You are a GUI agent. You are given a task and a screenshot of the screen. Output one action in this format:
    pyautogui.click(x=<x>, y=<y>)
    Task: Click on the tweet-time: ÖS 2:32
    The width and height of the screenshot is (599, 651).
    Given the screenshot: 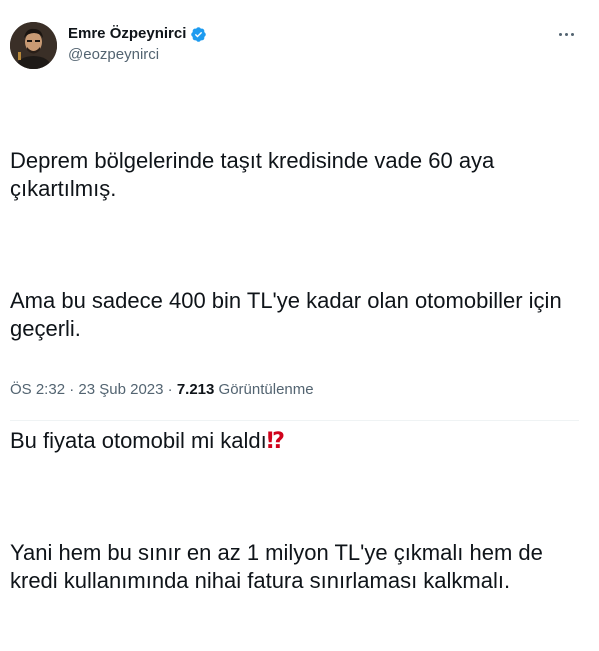 What is the action you would take?
    pyautogui.click(x=38, y=389)
    